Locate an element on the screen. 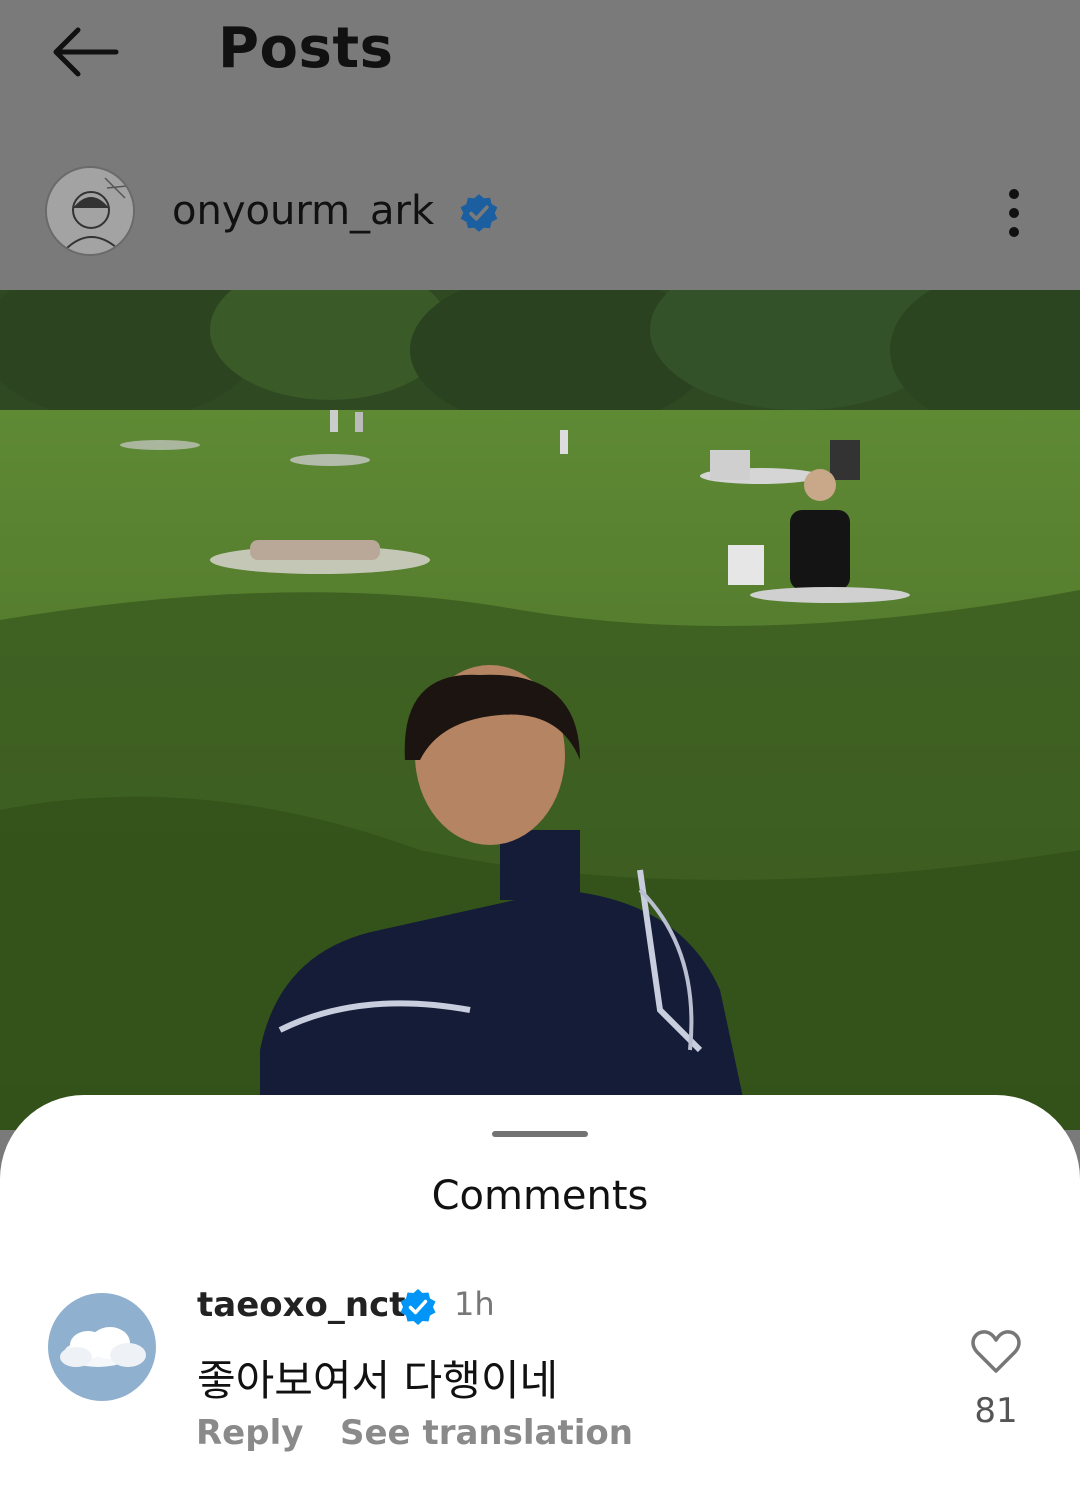  commenter-username: taeoxo_nct is located at coordinates (301, 1305).